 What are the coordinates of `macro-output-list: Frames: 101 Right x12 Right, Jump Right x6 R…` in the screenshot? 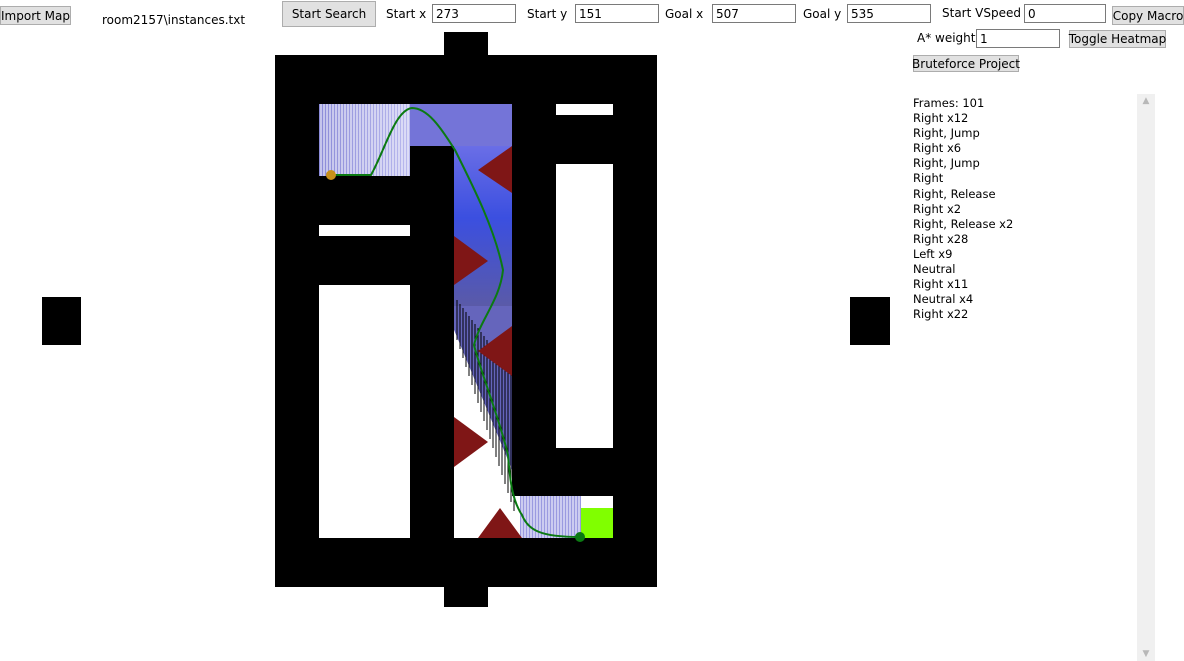 It's located at (963, 209).